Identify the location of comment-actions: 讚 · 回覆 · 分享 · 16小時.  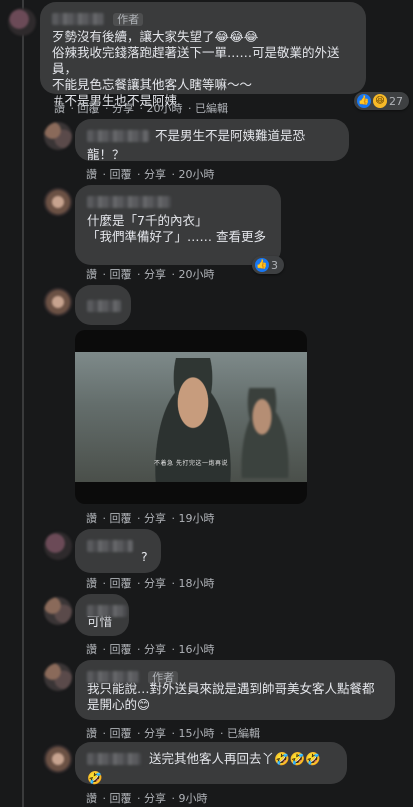
(150, 649).